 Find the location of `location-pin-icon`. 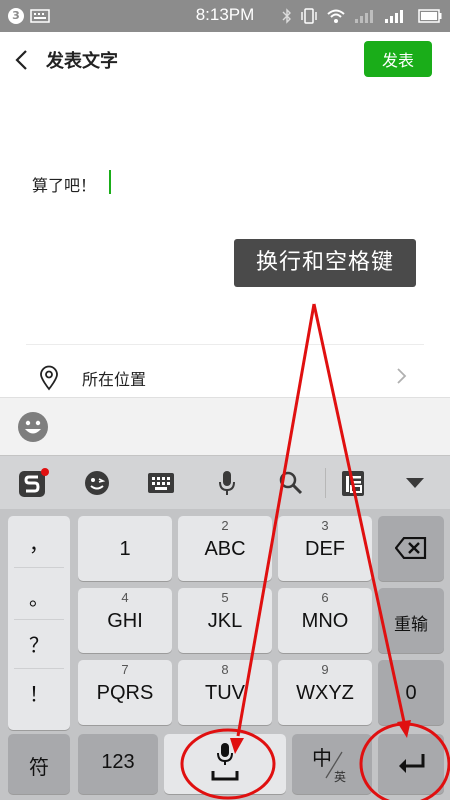

location-pin-icon is located at coordinates (49, 378).